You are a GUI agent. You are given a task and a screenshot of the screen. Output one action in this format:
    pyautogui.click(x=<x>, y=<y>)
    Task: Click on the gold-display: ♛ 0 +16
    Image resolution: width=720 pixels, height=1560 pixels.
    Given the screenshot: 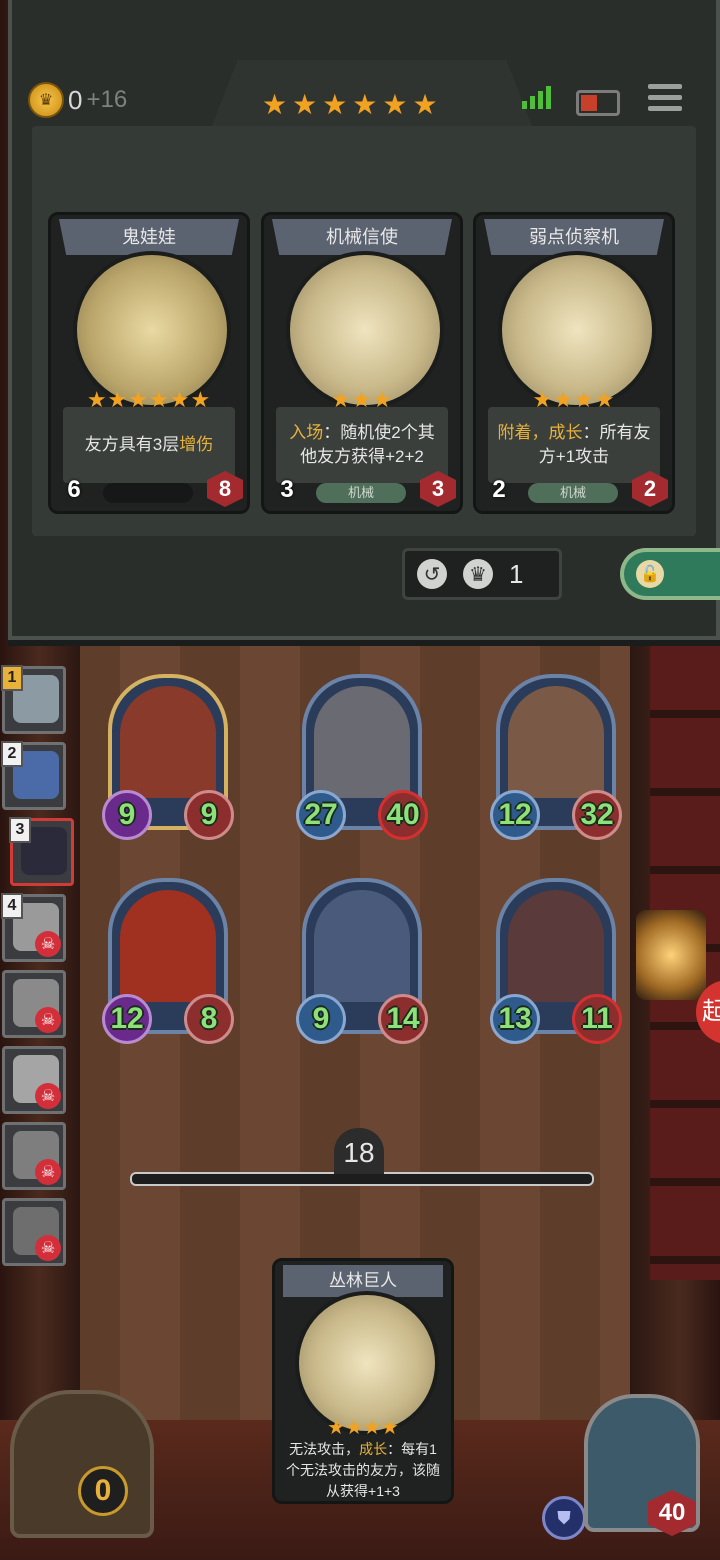 What is the action you would take?
    pyautogui.click(x=77, y=100)
    